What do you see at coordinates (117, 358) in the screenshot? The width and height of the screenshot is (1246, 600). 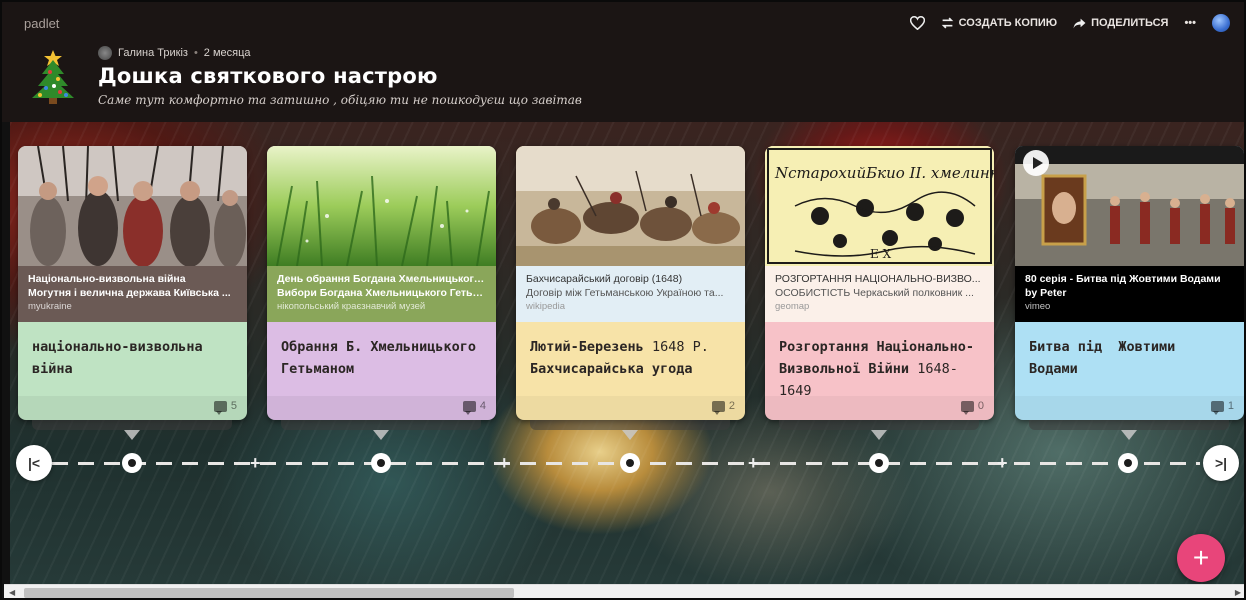 I see `card-title: національно-визвольна війна` at bounding box center [117, 358].